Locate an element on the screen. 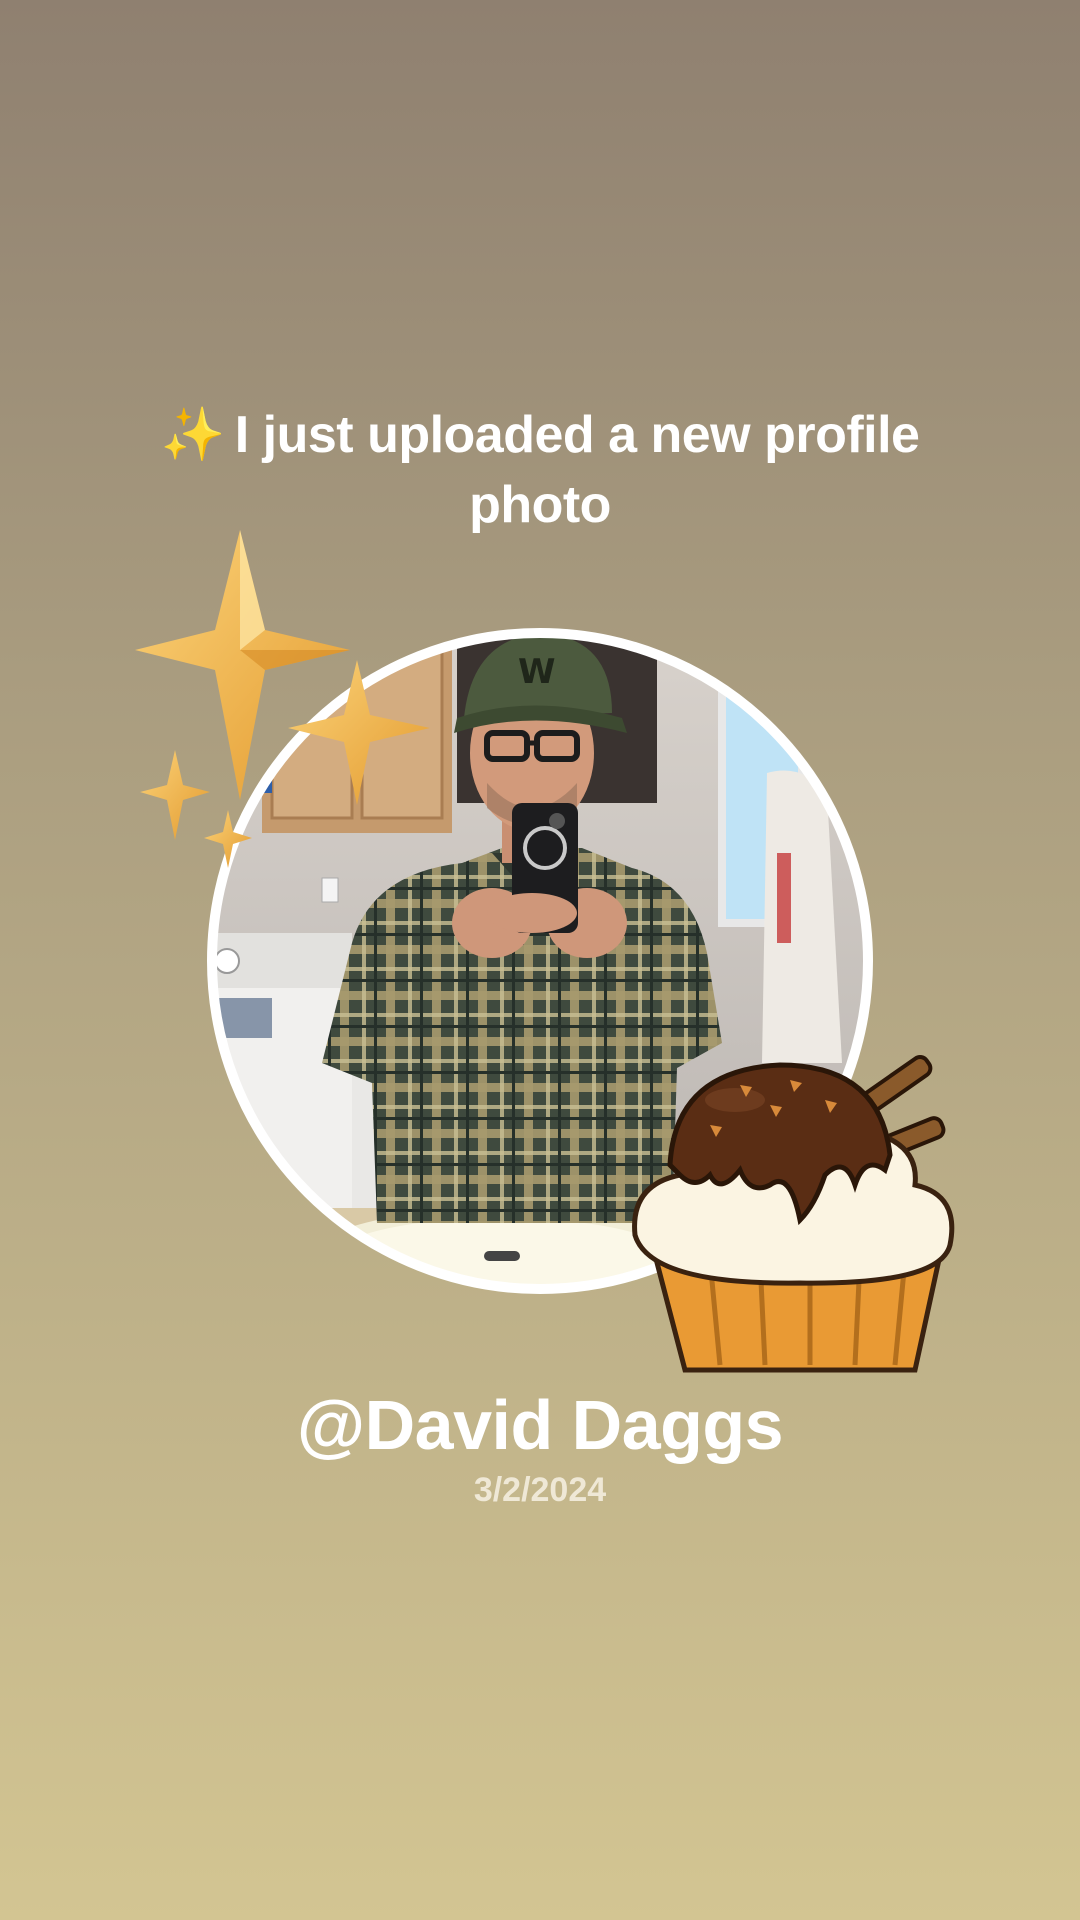 The image size is (1080, 1920). sparkle-emoji: ✨ is located at coordinates (193, 435).